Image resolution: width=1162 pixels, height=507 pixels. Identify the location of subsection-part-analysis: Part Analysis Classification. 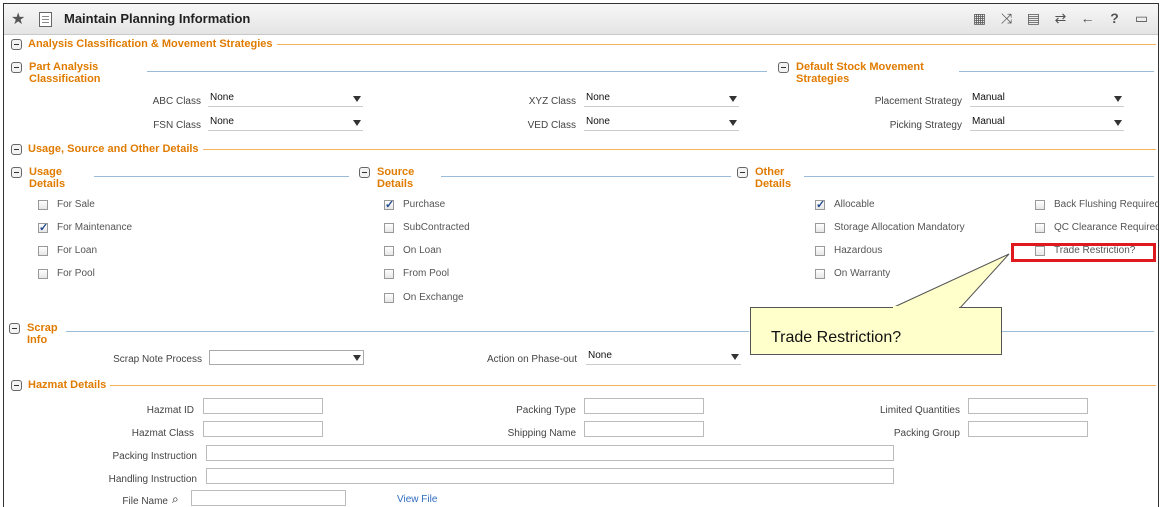
(56, 73).